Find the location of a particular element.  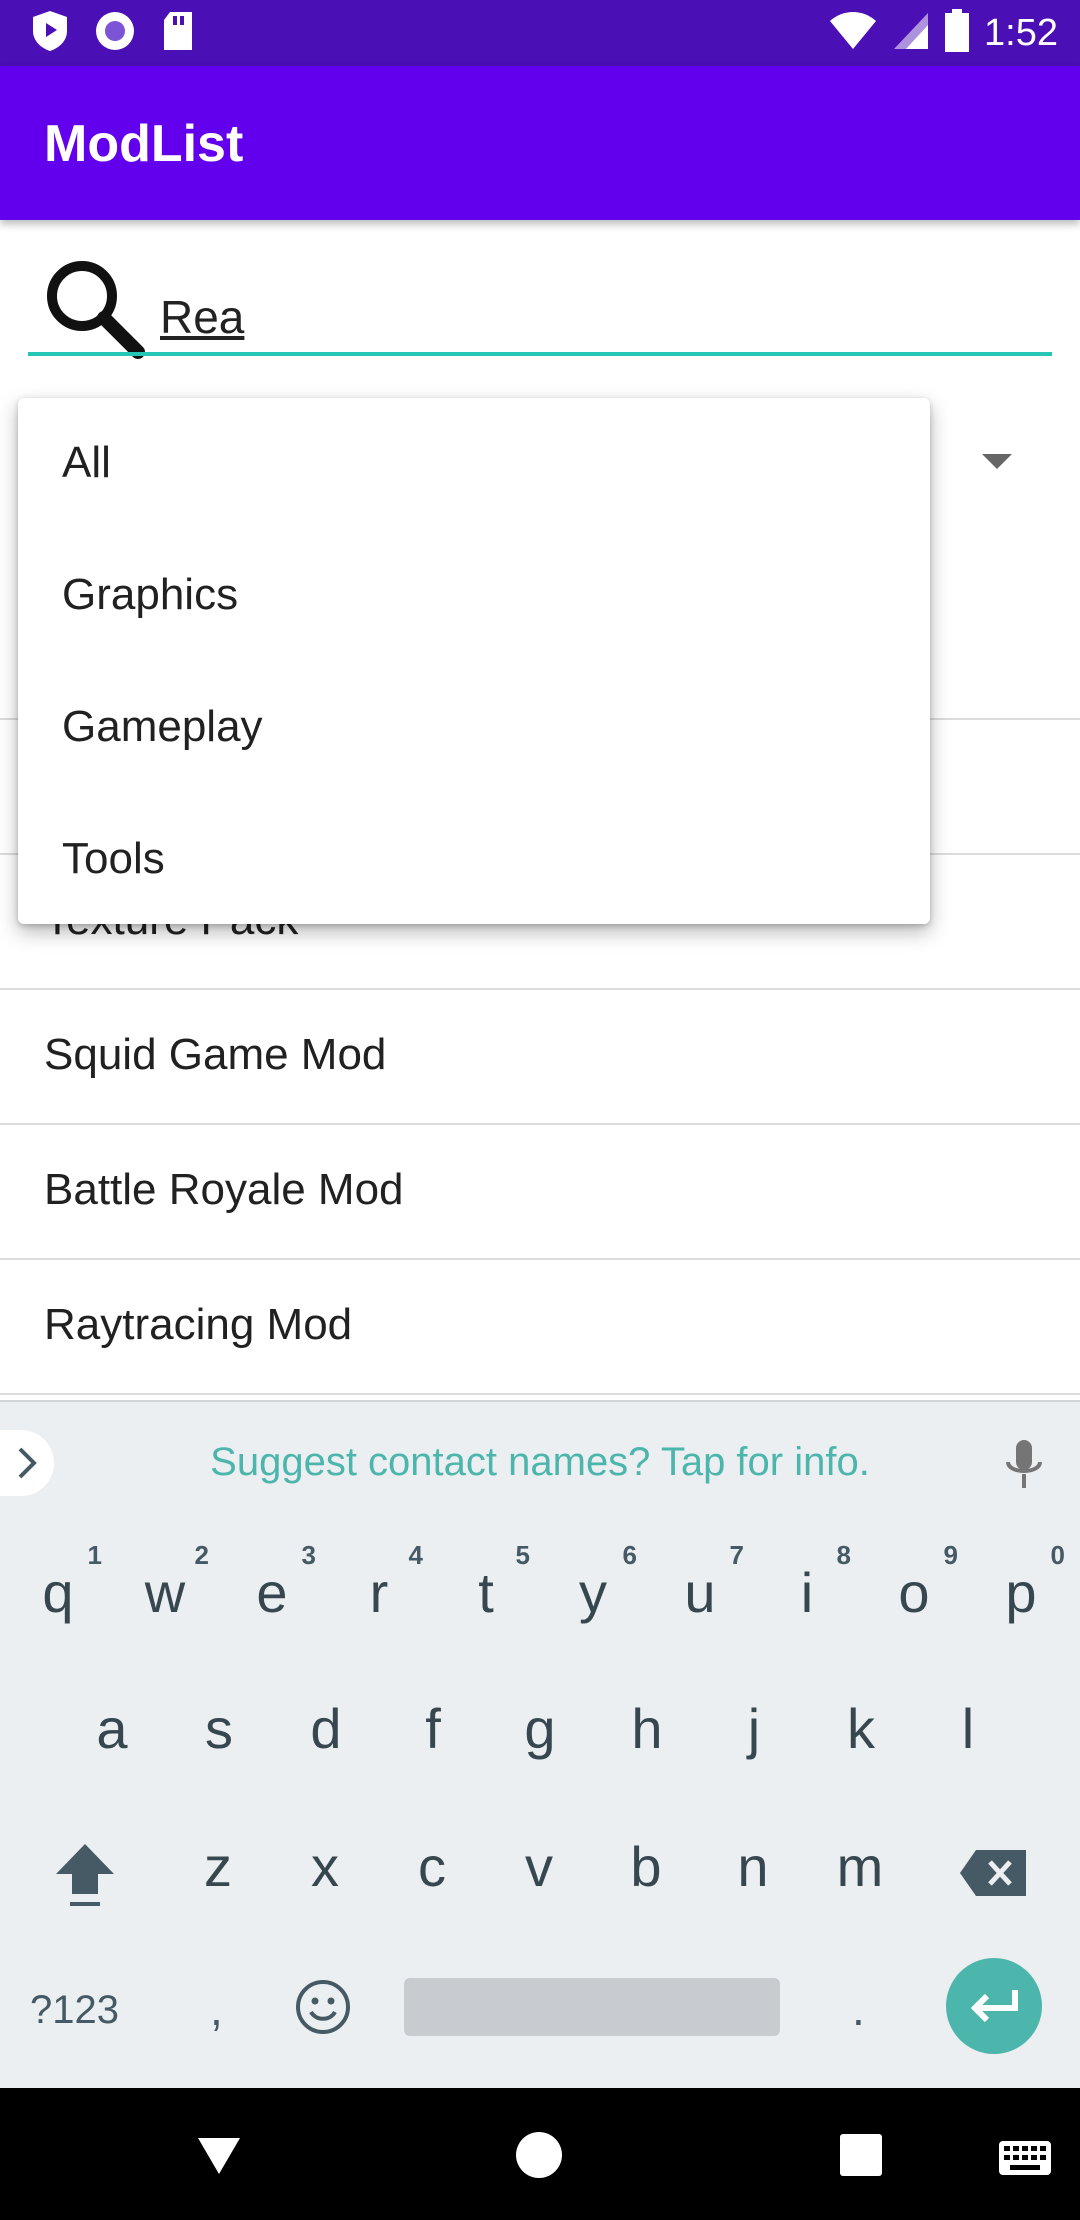

status-bar: 1:52 is located at coordinates (540, 33).